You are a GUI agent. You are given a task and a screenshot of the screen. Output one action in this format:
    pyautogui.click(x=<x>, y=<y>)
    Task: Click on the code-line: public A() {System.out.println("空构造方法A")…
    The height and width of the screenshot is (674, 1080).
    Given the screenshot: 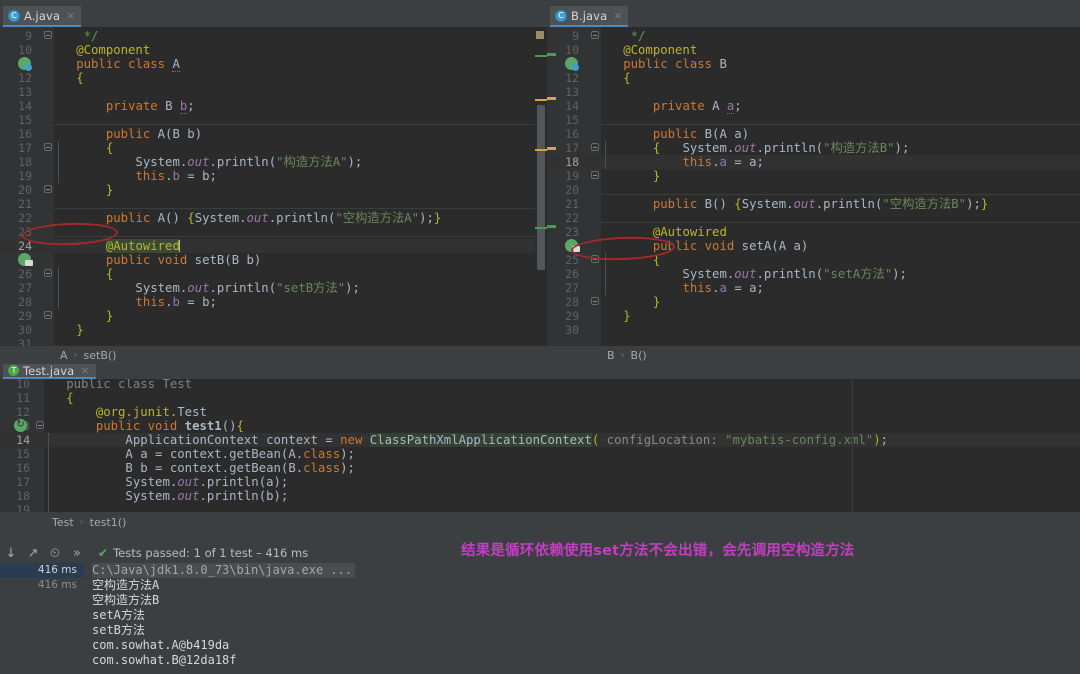 What is the action you would take?
    pyautogui.click(x=247, y=218)
    